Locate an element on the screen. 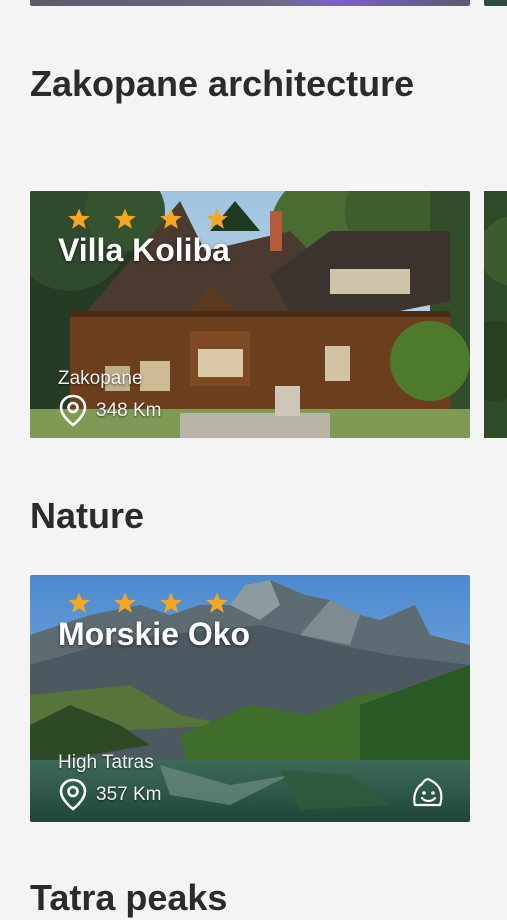  next-card-peek is located at coordinates (495, 314).